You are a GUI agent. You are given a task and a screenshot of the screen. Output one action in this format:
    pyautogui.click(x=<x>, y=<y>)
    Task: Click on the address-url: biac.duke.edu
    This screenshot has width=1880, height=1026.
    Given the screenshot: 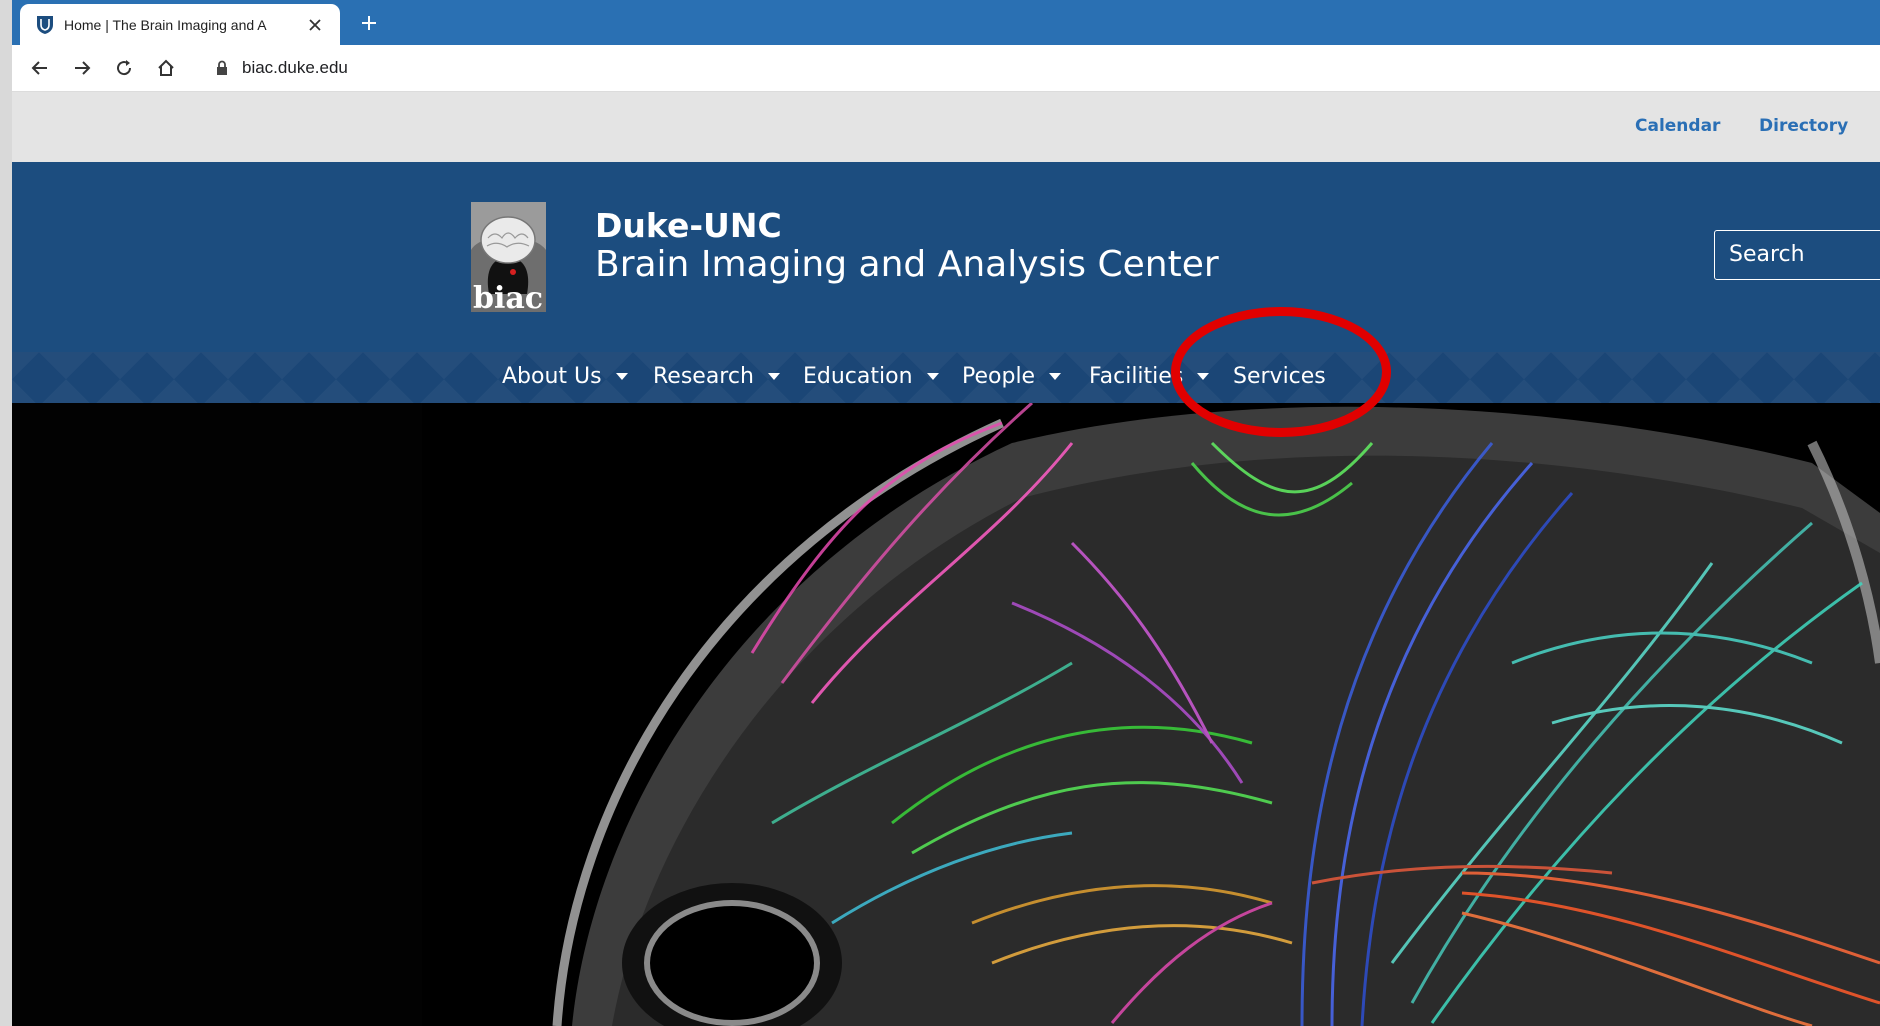 What is the action you would take?
    pyautogui.click(x=295, y=67)
    